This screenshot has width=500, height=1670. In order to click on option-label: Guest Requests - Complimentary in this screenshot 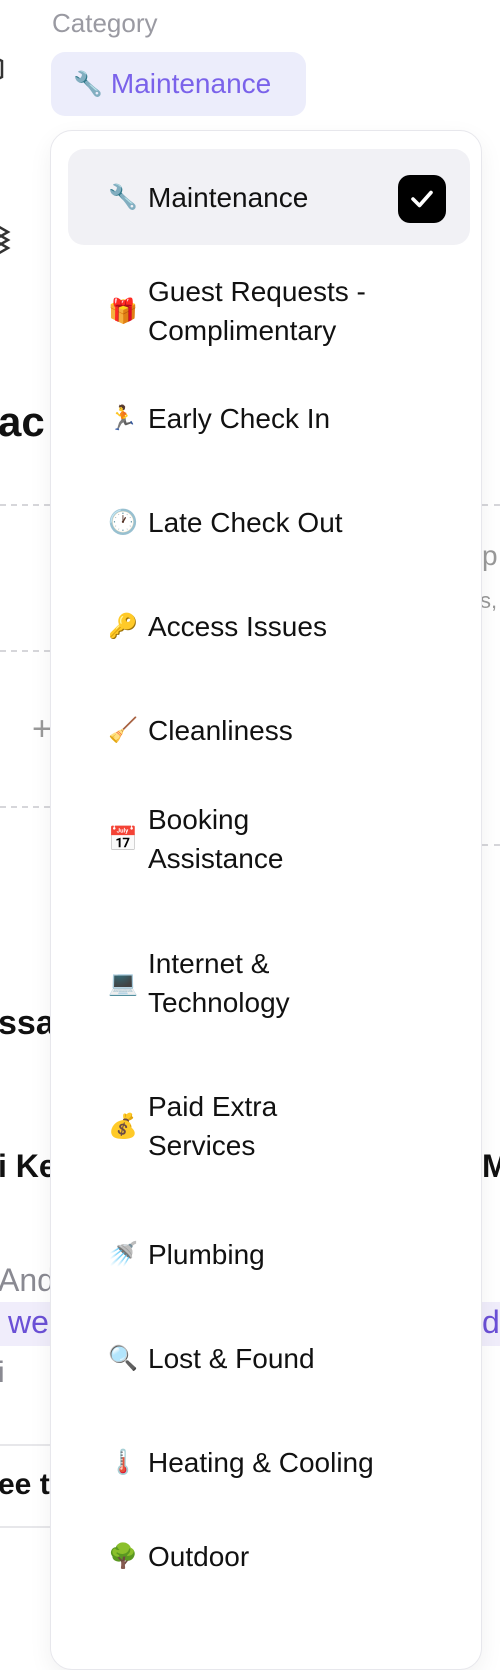, I will do `click(257, 311)`.